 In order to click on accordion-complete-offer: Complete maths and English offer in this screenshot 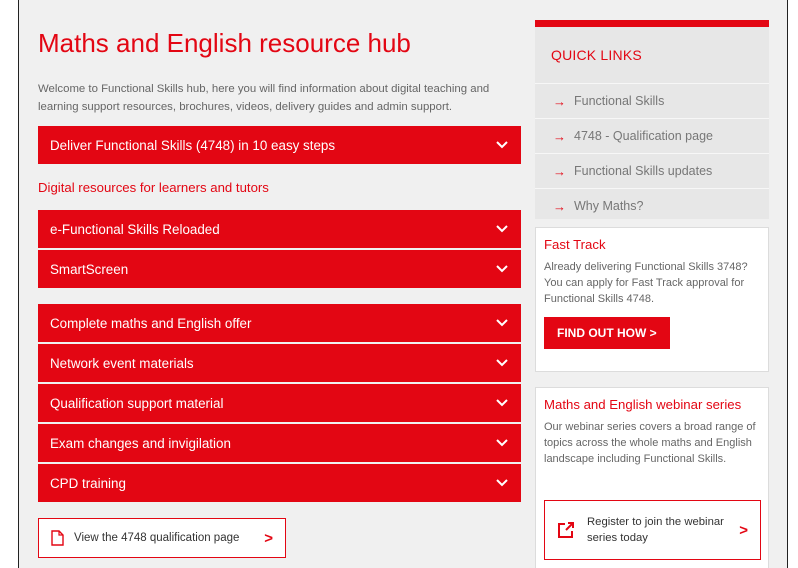, I will do `click(279, 323)`.